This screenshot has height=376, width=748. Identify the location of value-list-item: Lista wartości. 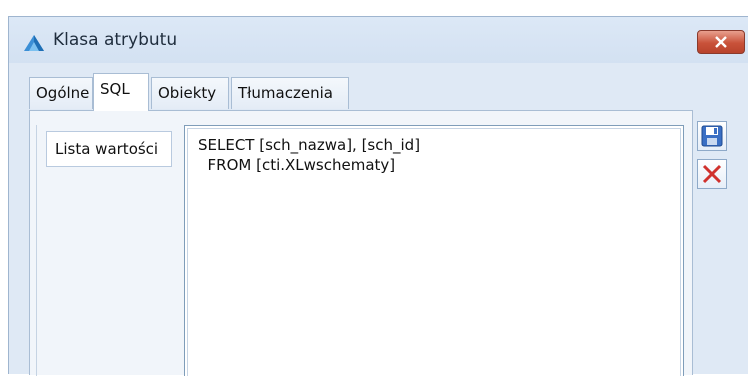
(109, 149).